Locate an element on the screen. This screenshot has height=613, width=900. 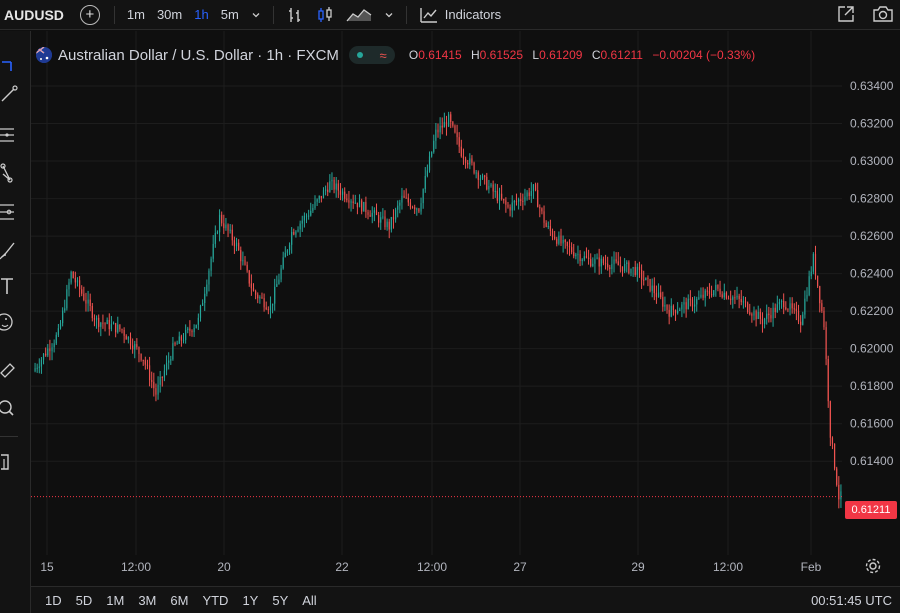
range-5d: 5D is located at coordinates (84, 600).